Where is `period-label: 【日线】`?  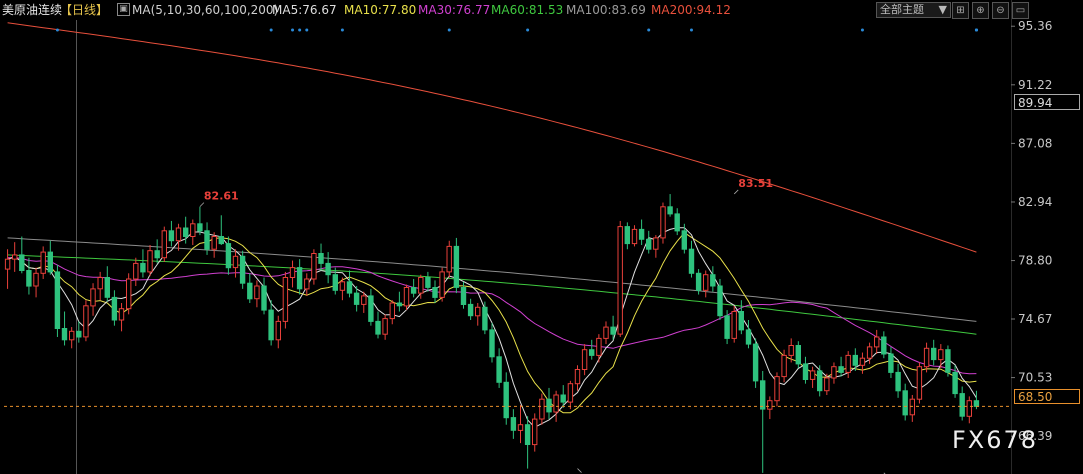
period-label: 【日线】 is located at coordinates (84, 10).